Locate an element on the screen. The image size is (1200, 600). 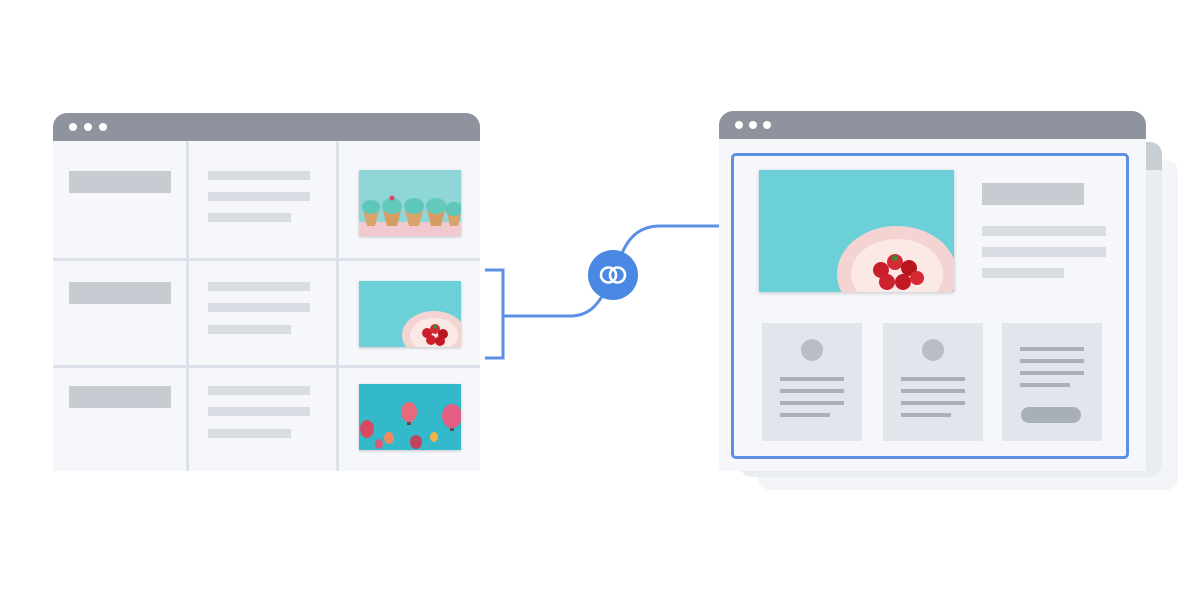
window-titlebar is located at coordinates (932, 125).